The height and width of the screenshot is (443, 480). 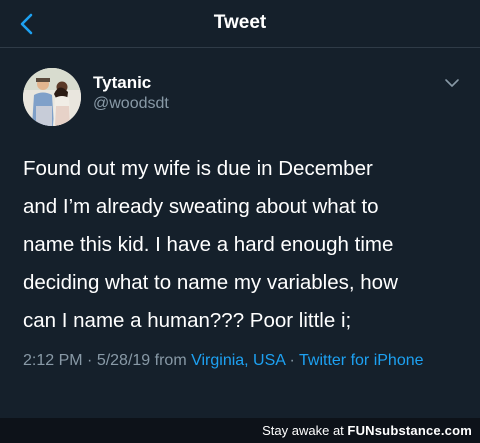 I want to click on location-link: Virginia, USA, so click(x=238, y=360).